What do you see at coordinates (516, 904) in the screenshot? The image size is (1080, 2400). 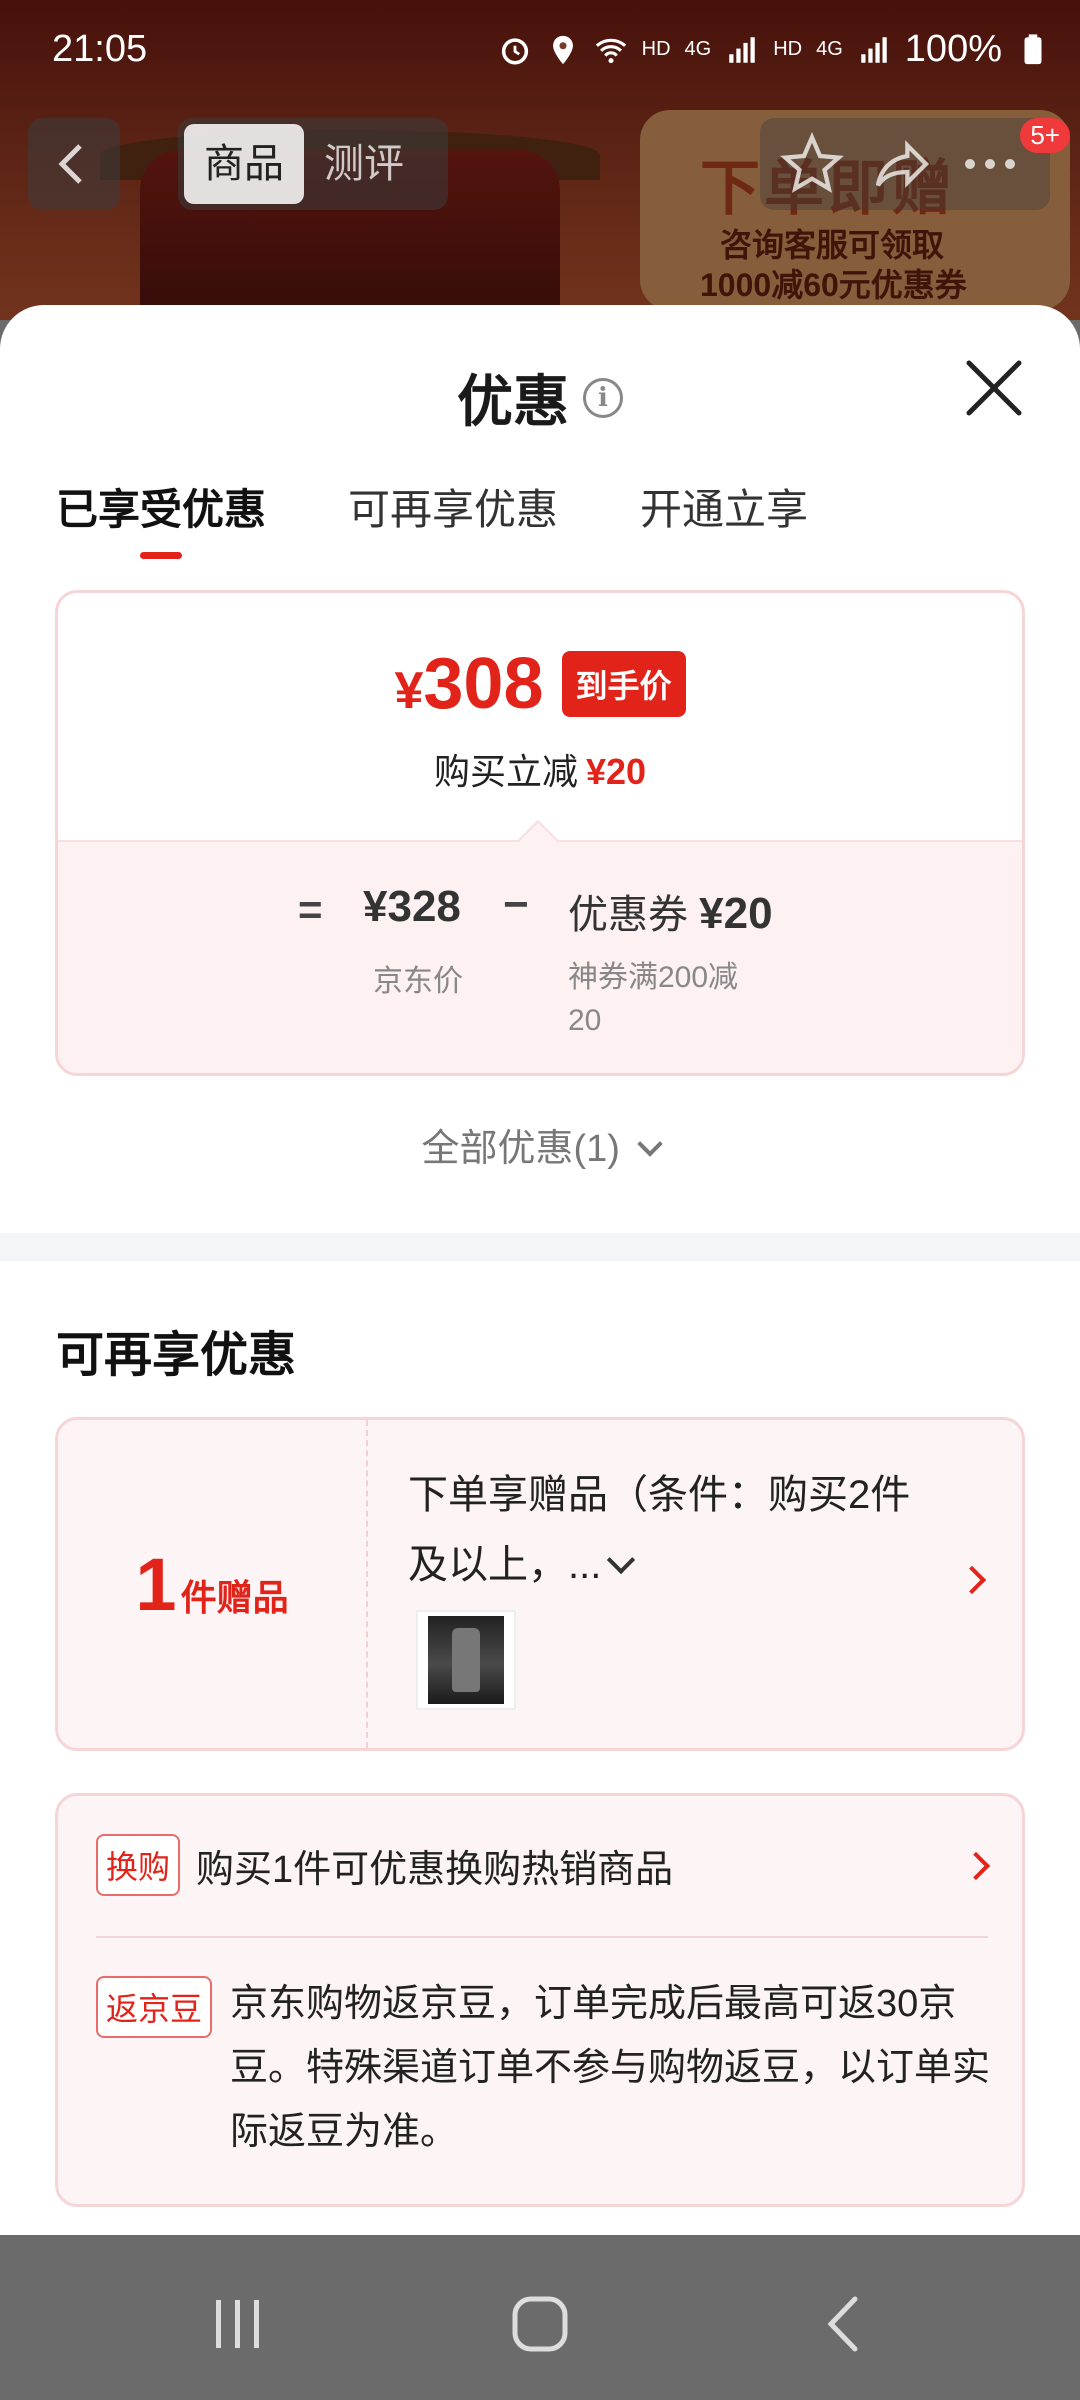 I see `minus-sign: −` at bounding box center [516, 904].